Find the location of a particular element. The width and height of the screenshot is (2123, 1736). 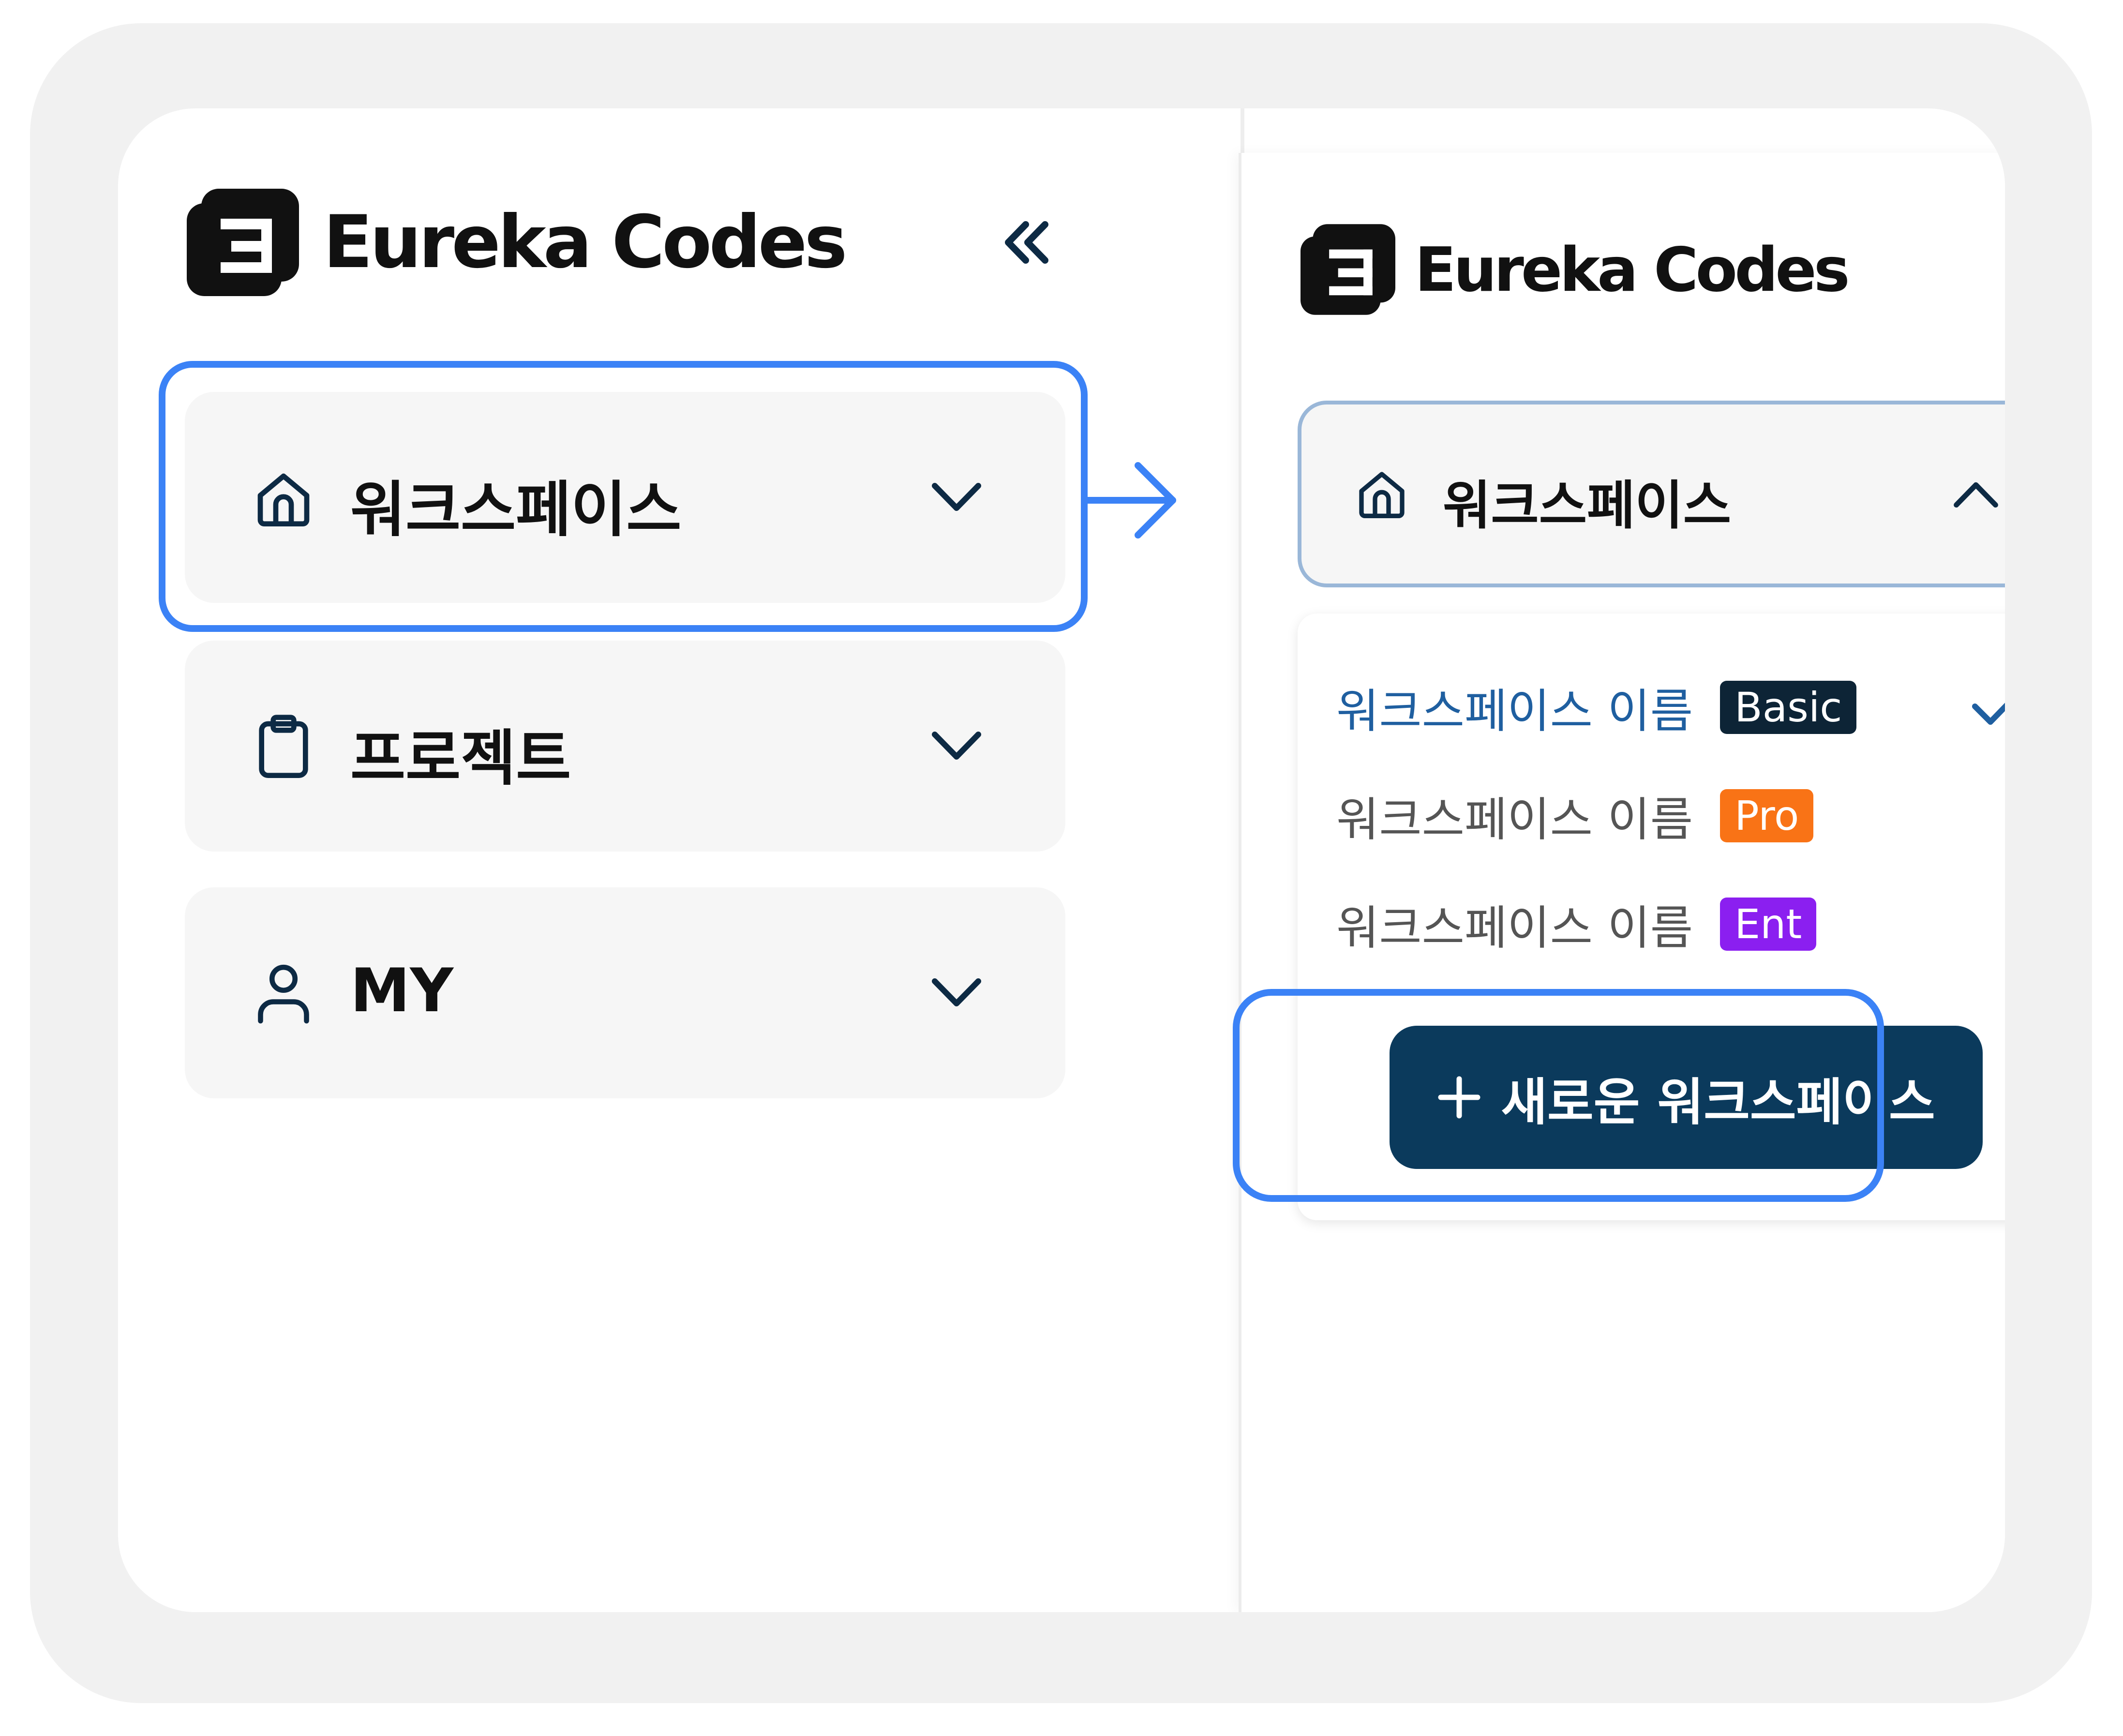

sidebar-item-label: MY is located at coordinates (402, 991).